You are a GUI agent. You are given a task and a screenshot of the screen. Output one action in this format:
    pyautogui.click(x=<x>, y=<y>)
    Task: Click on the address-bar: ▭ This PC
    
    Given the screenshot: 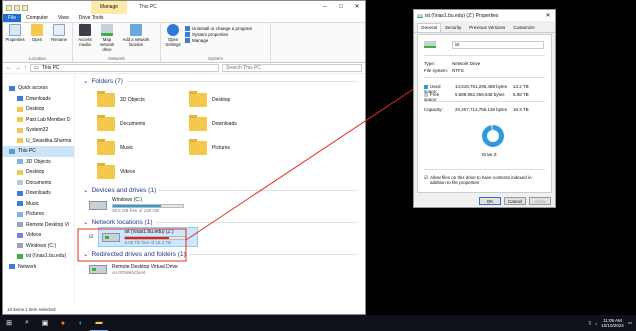 What is the action you would take?
    pyautogui.click(x=124, y=68)
    